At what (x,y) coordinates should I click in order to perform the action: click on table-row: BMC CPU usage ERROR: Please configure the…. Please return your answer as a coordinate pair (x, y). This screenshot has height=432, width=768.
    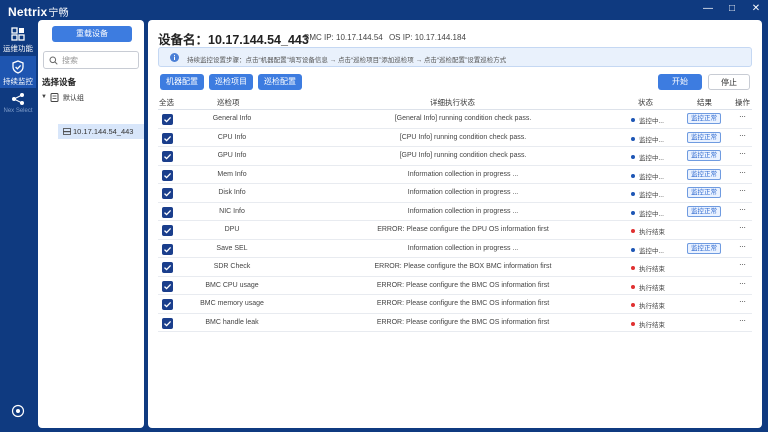
    Looking at the image, I should click on (455, 286).